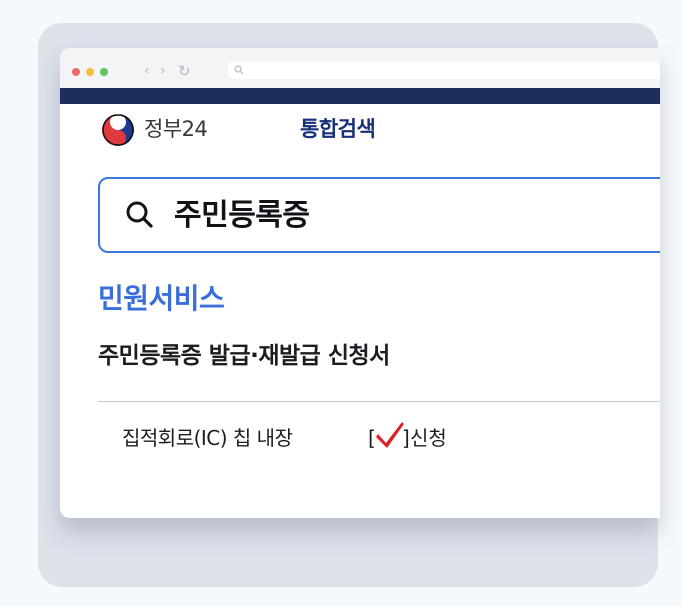  What do you see at coordinates (184, 71) in the screenshot?
I see `reload-icon: ↻` at bounding box center [184, 71].